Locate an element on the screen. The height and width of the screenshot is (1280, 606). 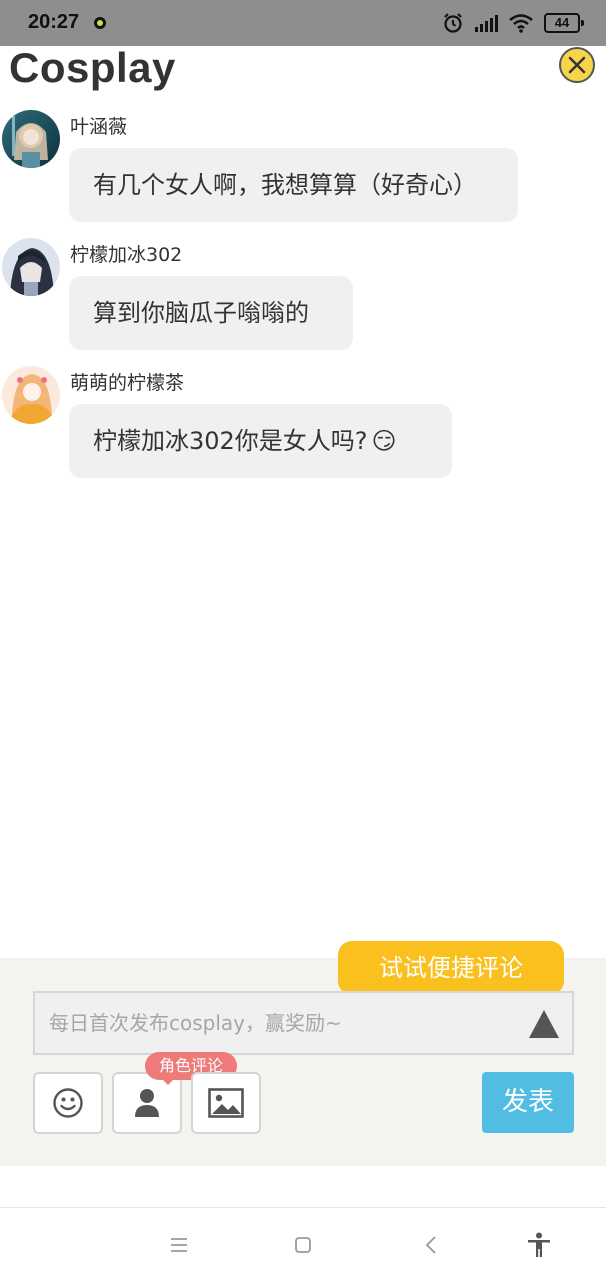
triangle-up-icon is located at coordinates (544, 1024).